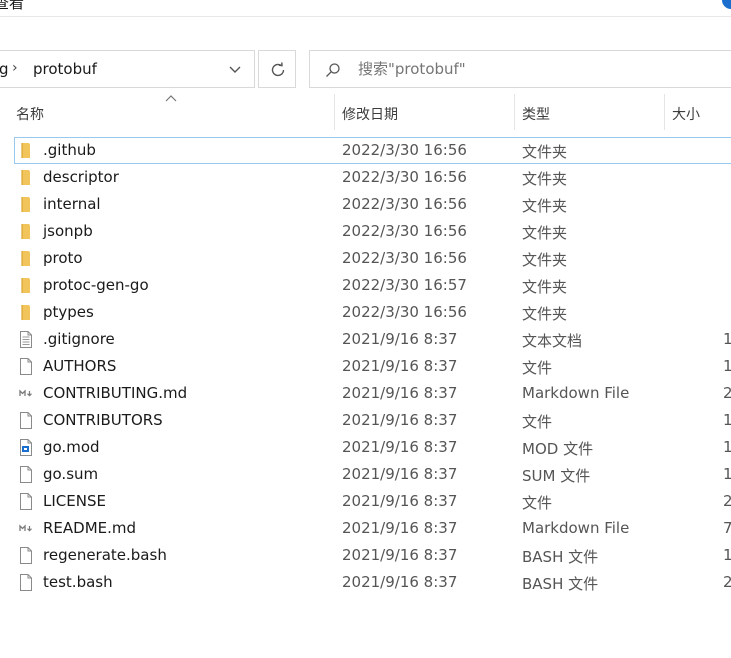 The height and width of the screenshot is (658, 731). Describe the element at coordinates (12, 6) in the screenshot. I see `ribbon-tab-view: 查看` at that location.